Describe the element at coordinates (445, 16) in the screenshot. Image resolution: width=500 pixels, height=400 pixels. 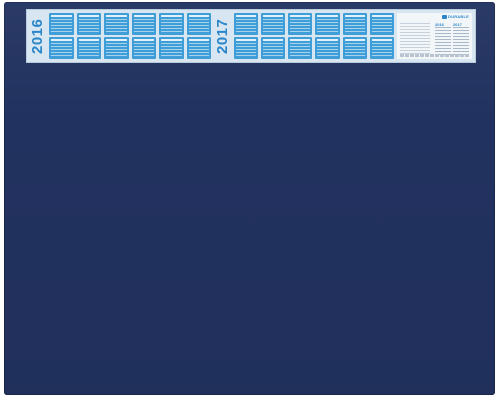
I see `brand-mark-icon` at that location.